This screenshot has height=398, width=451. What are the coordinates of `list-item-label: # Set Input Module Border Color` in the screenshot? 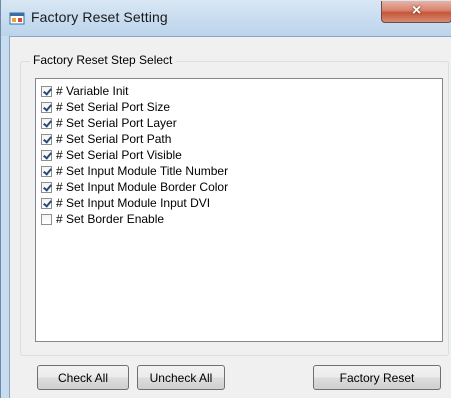 It's located at (142, 187).